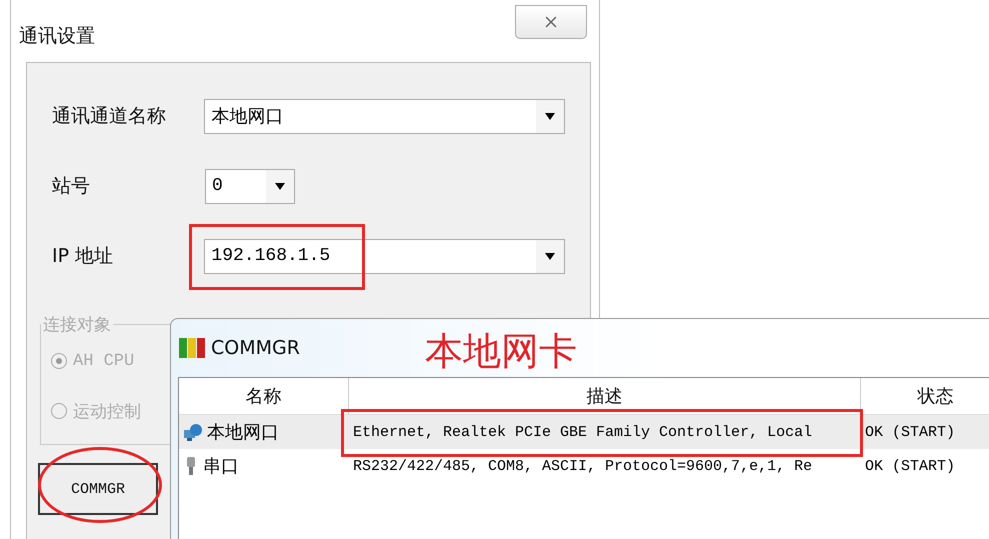 This screenshot has width=989, height=539. What do you see at coordinates (103, 361) in the screenshot?
I see `radio-label: AH CPU` at bounding box center [103, 361].